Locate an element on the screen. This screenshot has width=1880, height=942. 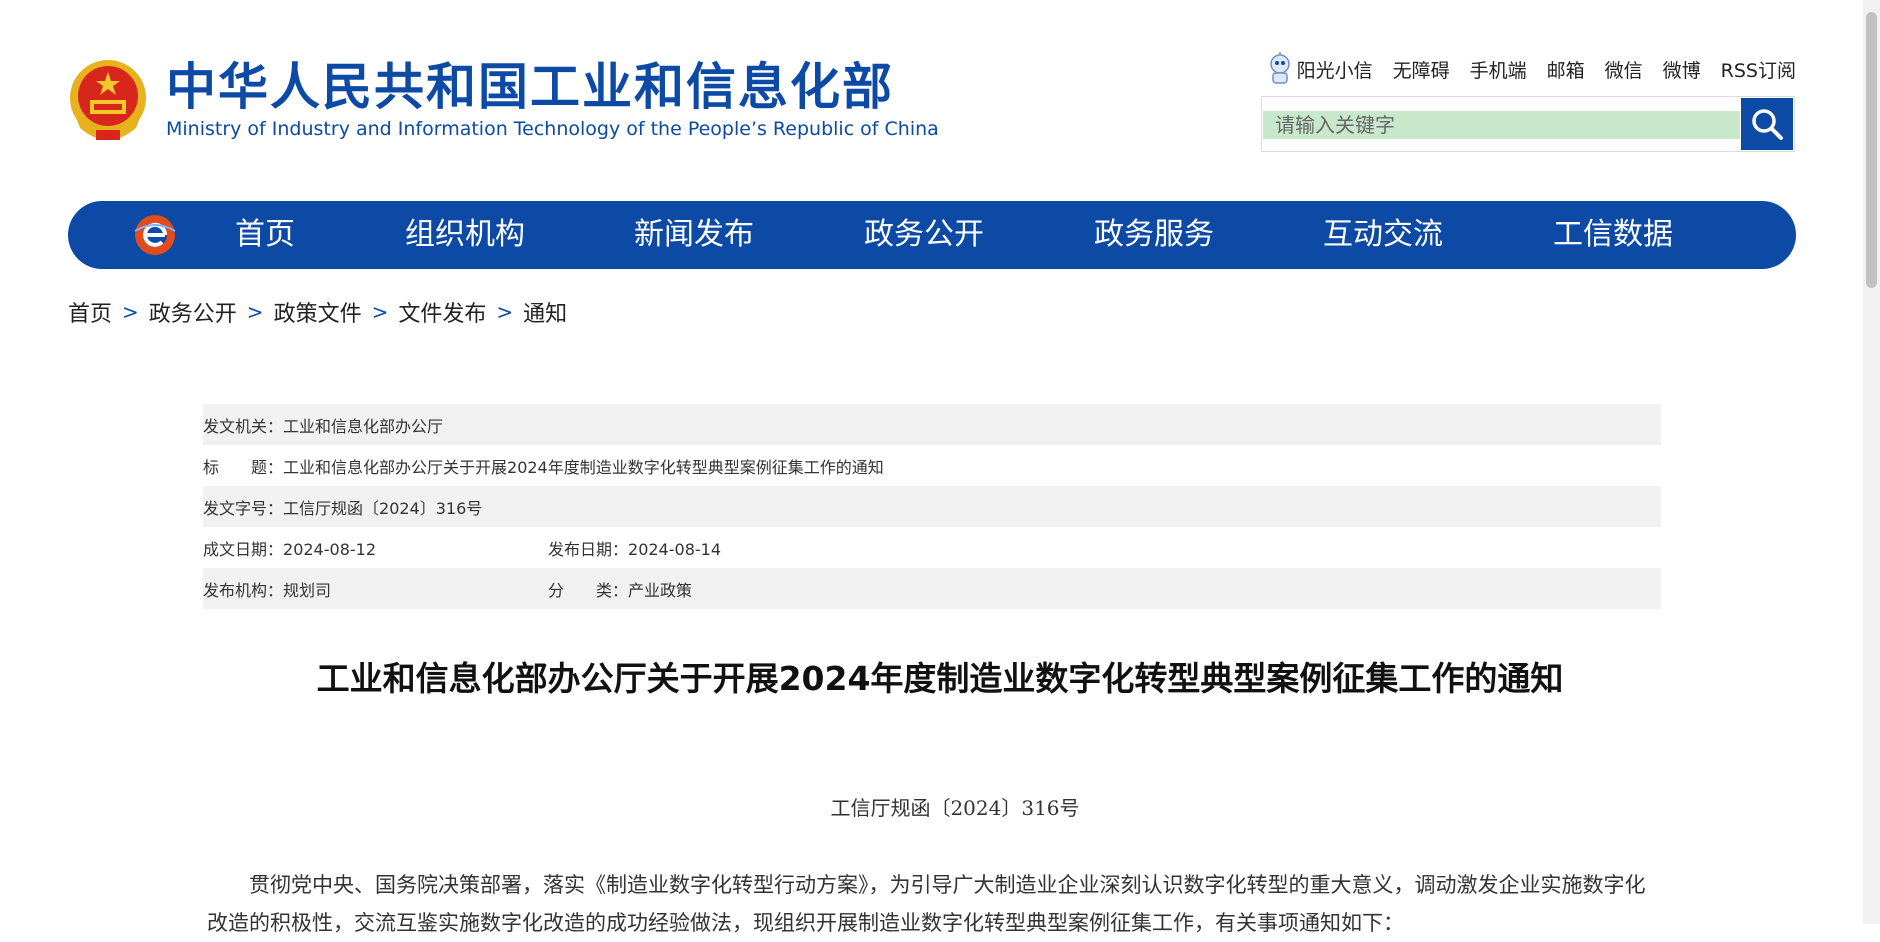
search-box is located at coordinates (1528, 124).